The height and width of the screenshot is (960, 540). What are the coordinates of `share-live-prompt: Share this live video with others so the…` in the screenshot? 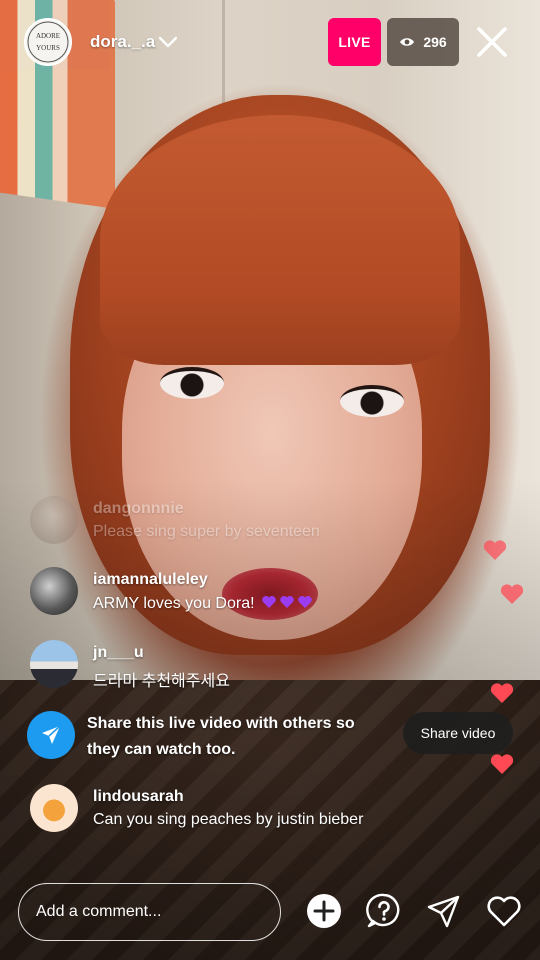 It's located at (212, 737).